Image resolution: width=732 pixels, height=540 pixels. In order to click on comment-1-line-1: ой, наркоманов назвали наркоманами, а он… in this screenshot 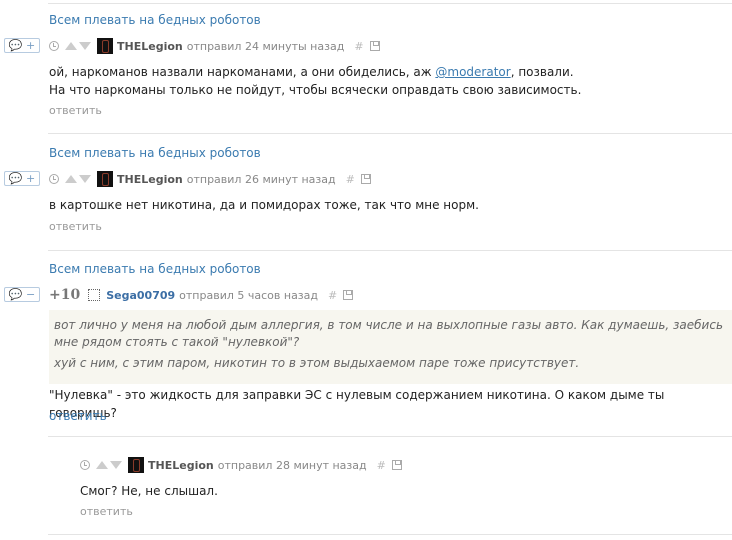, I will do `click(315, 72)`.